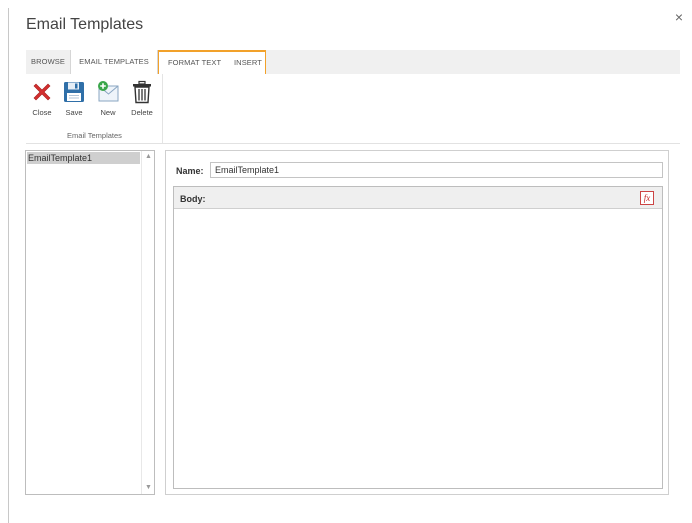  I want to click on save-button-label: Save, so click(74, 112).